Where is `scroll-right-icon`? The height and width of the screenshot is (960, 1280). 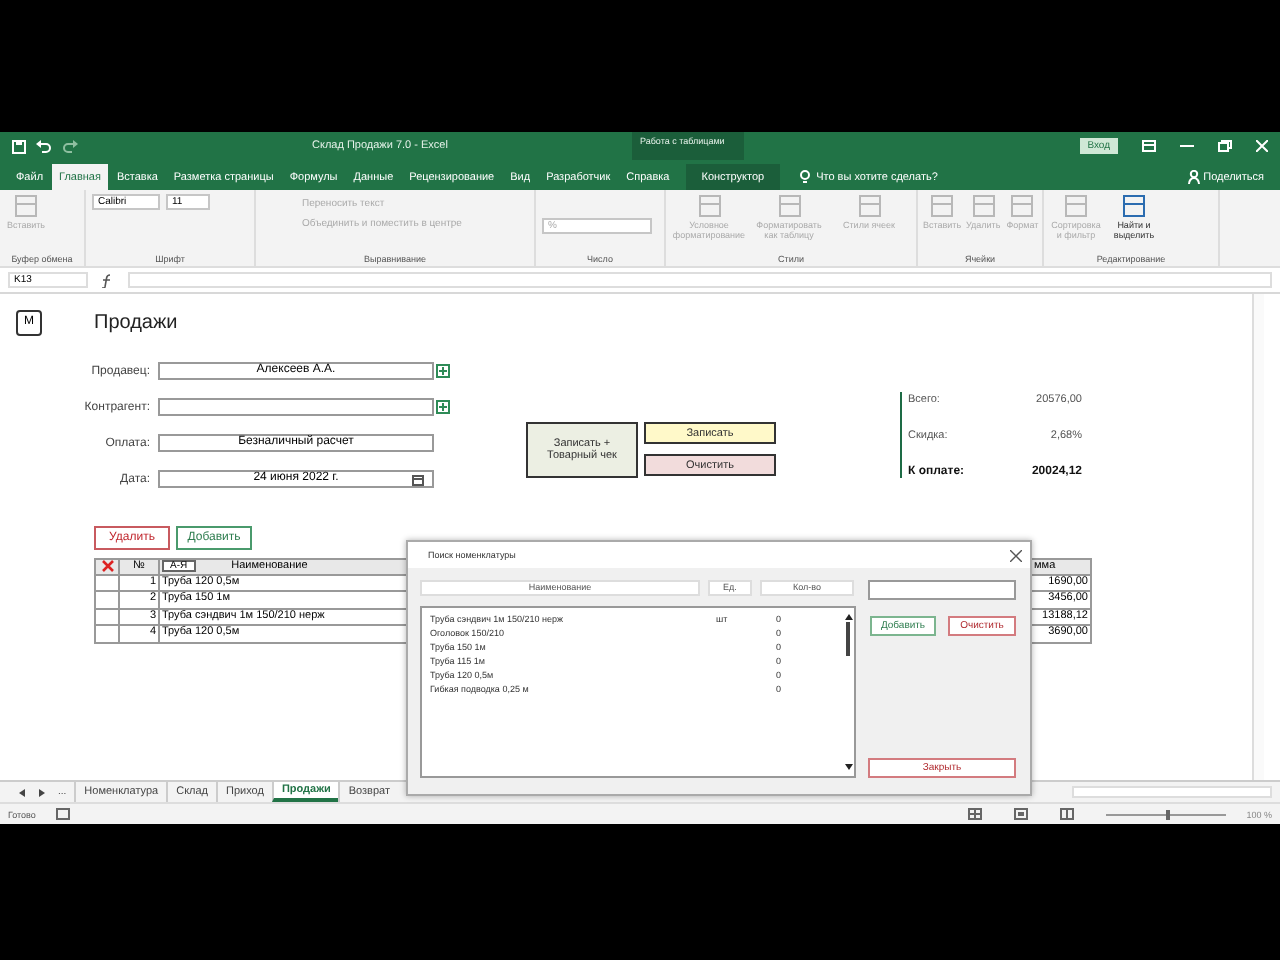 scroll-right-icon is located at coordinates (42, 792).